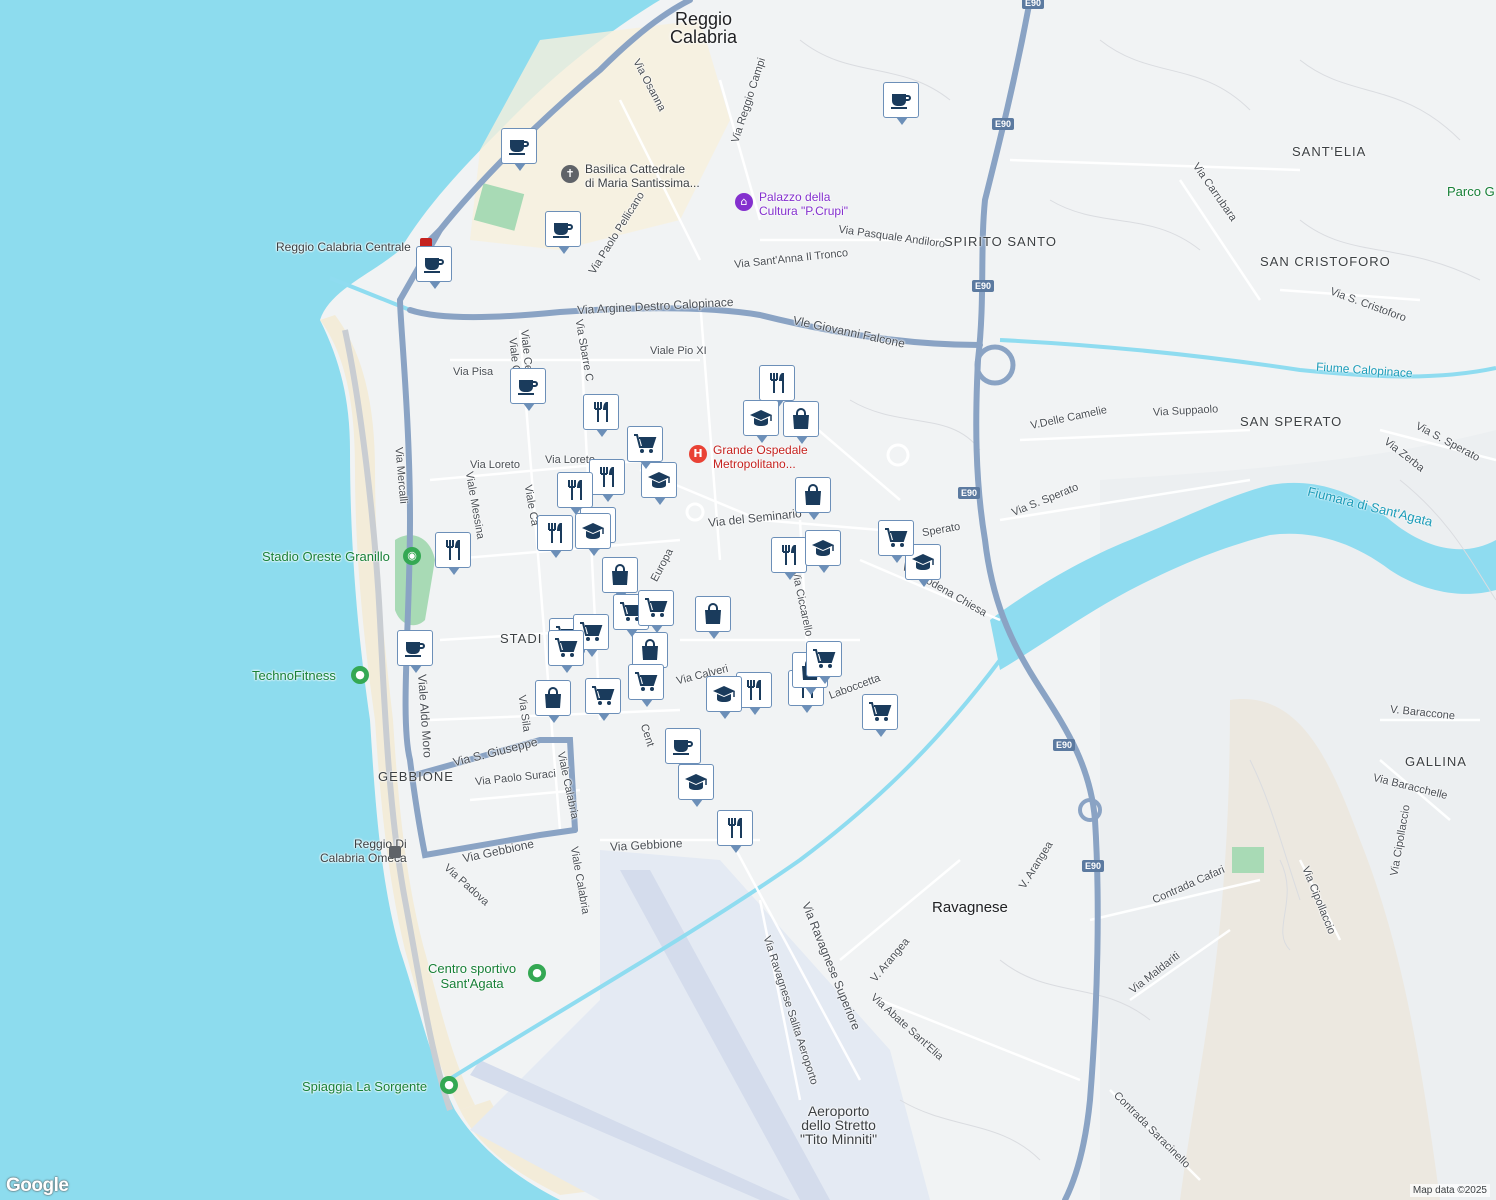 This screenshot has width=1496, height=1200. I want to click on poi-label-centro-sportivo: Centro sportivo Sant'Agata, so click(472, 976).